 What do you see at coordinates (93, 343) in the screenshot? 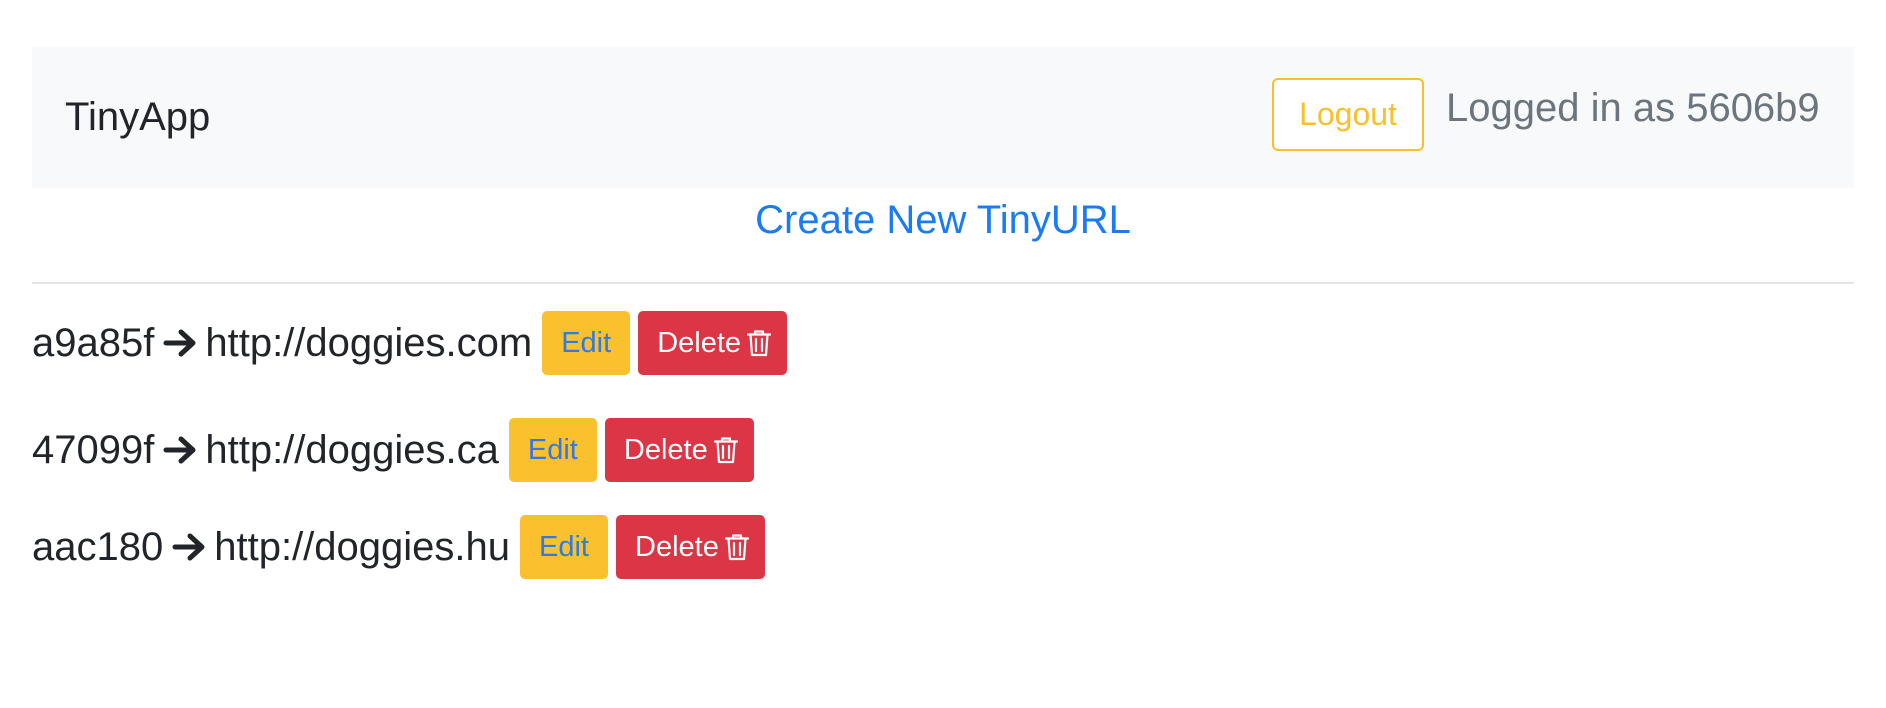
I see `short-url-id: a9a85f` at bounding box center [93, 343].